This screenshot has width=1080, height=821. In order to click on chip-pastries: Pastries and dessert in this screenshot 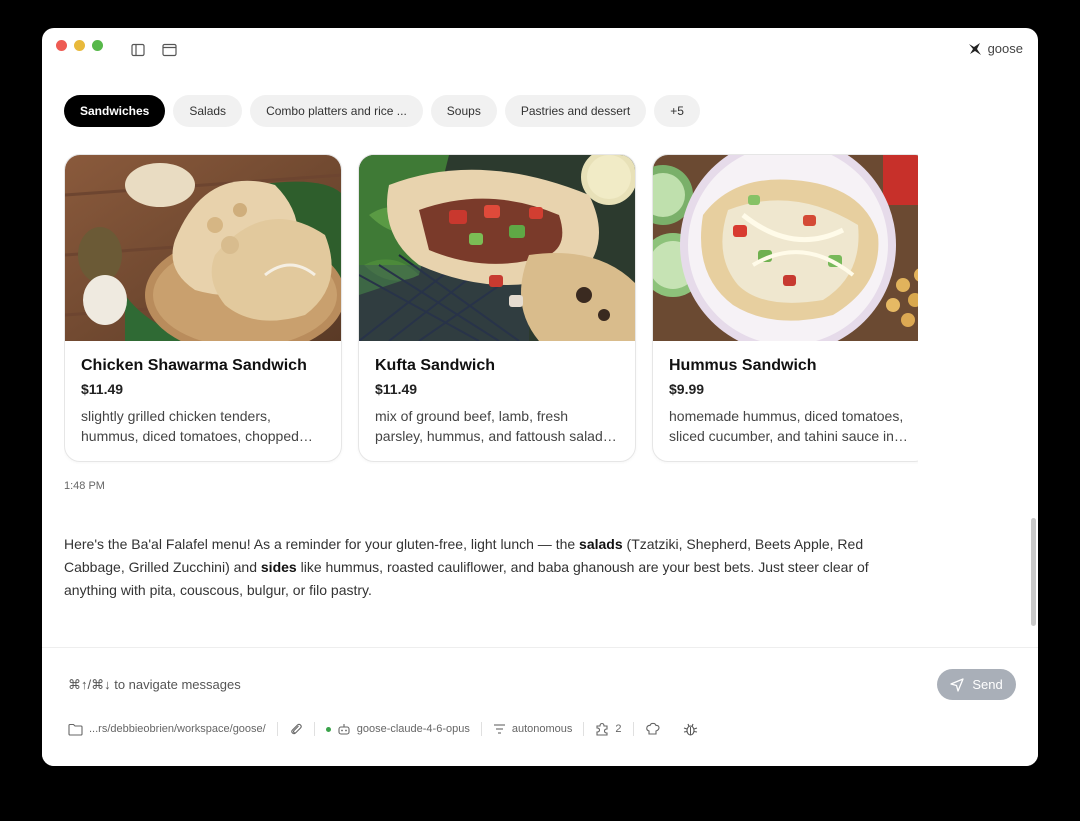, I will do `click(575, 111)`.